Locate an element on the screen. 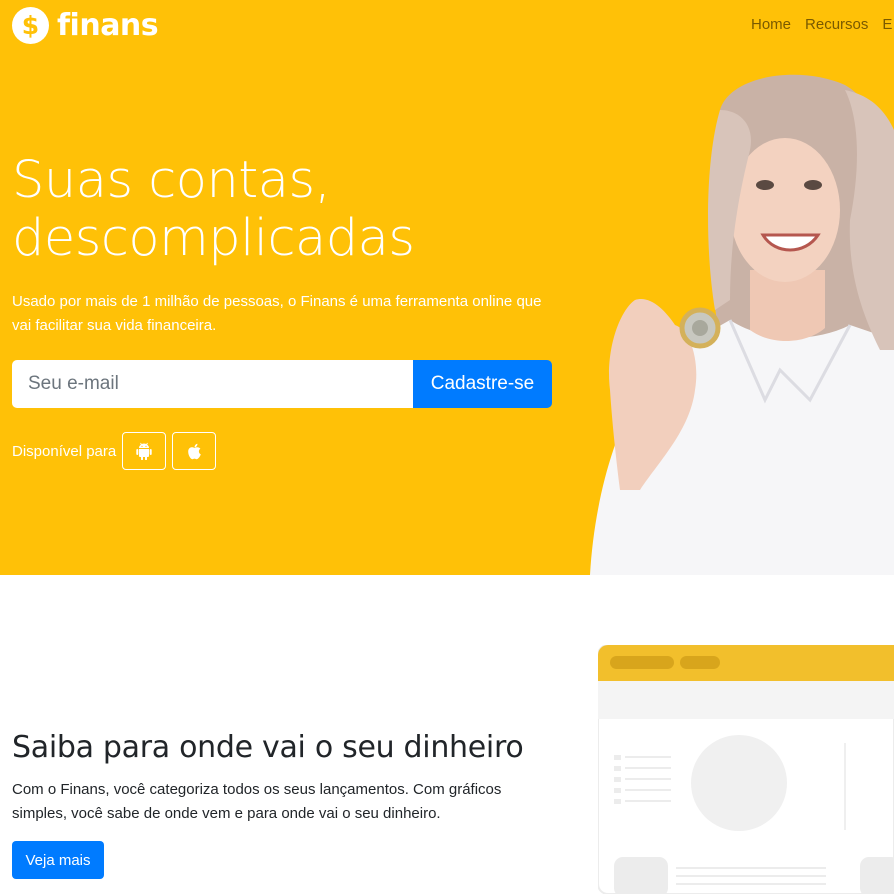 This screenshot has width=894, height=894. nav-recursos: Recursos is located at coordinates (836, 24).